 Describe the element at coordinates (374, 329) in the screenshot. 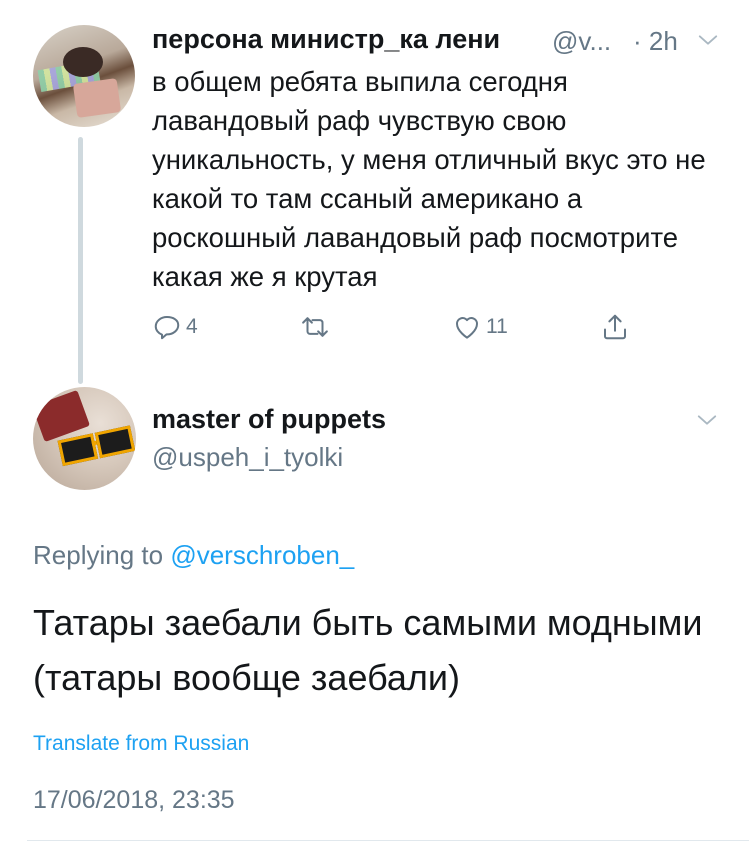

I see `tweet-actions: 4 11` at that location.